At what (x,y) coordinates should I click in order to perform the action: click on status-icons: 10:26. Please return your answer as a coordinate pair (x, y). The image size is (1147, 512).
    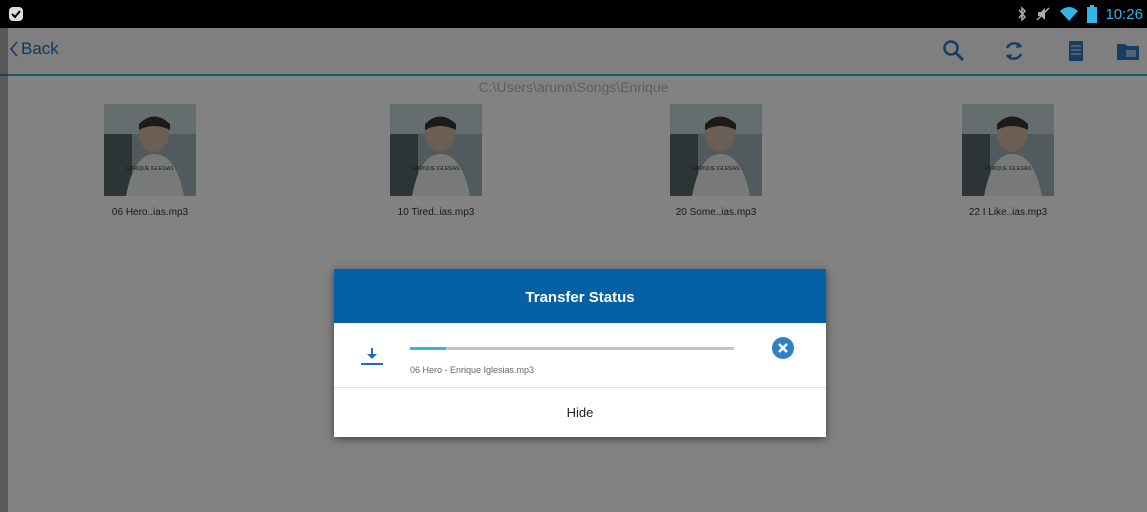
    Looking at the image, I should click on (1080, 14).